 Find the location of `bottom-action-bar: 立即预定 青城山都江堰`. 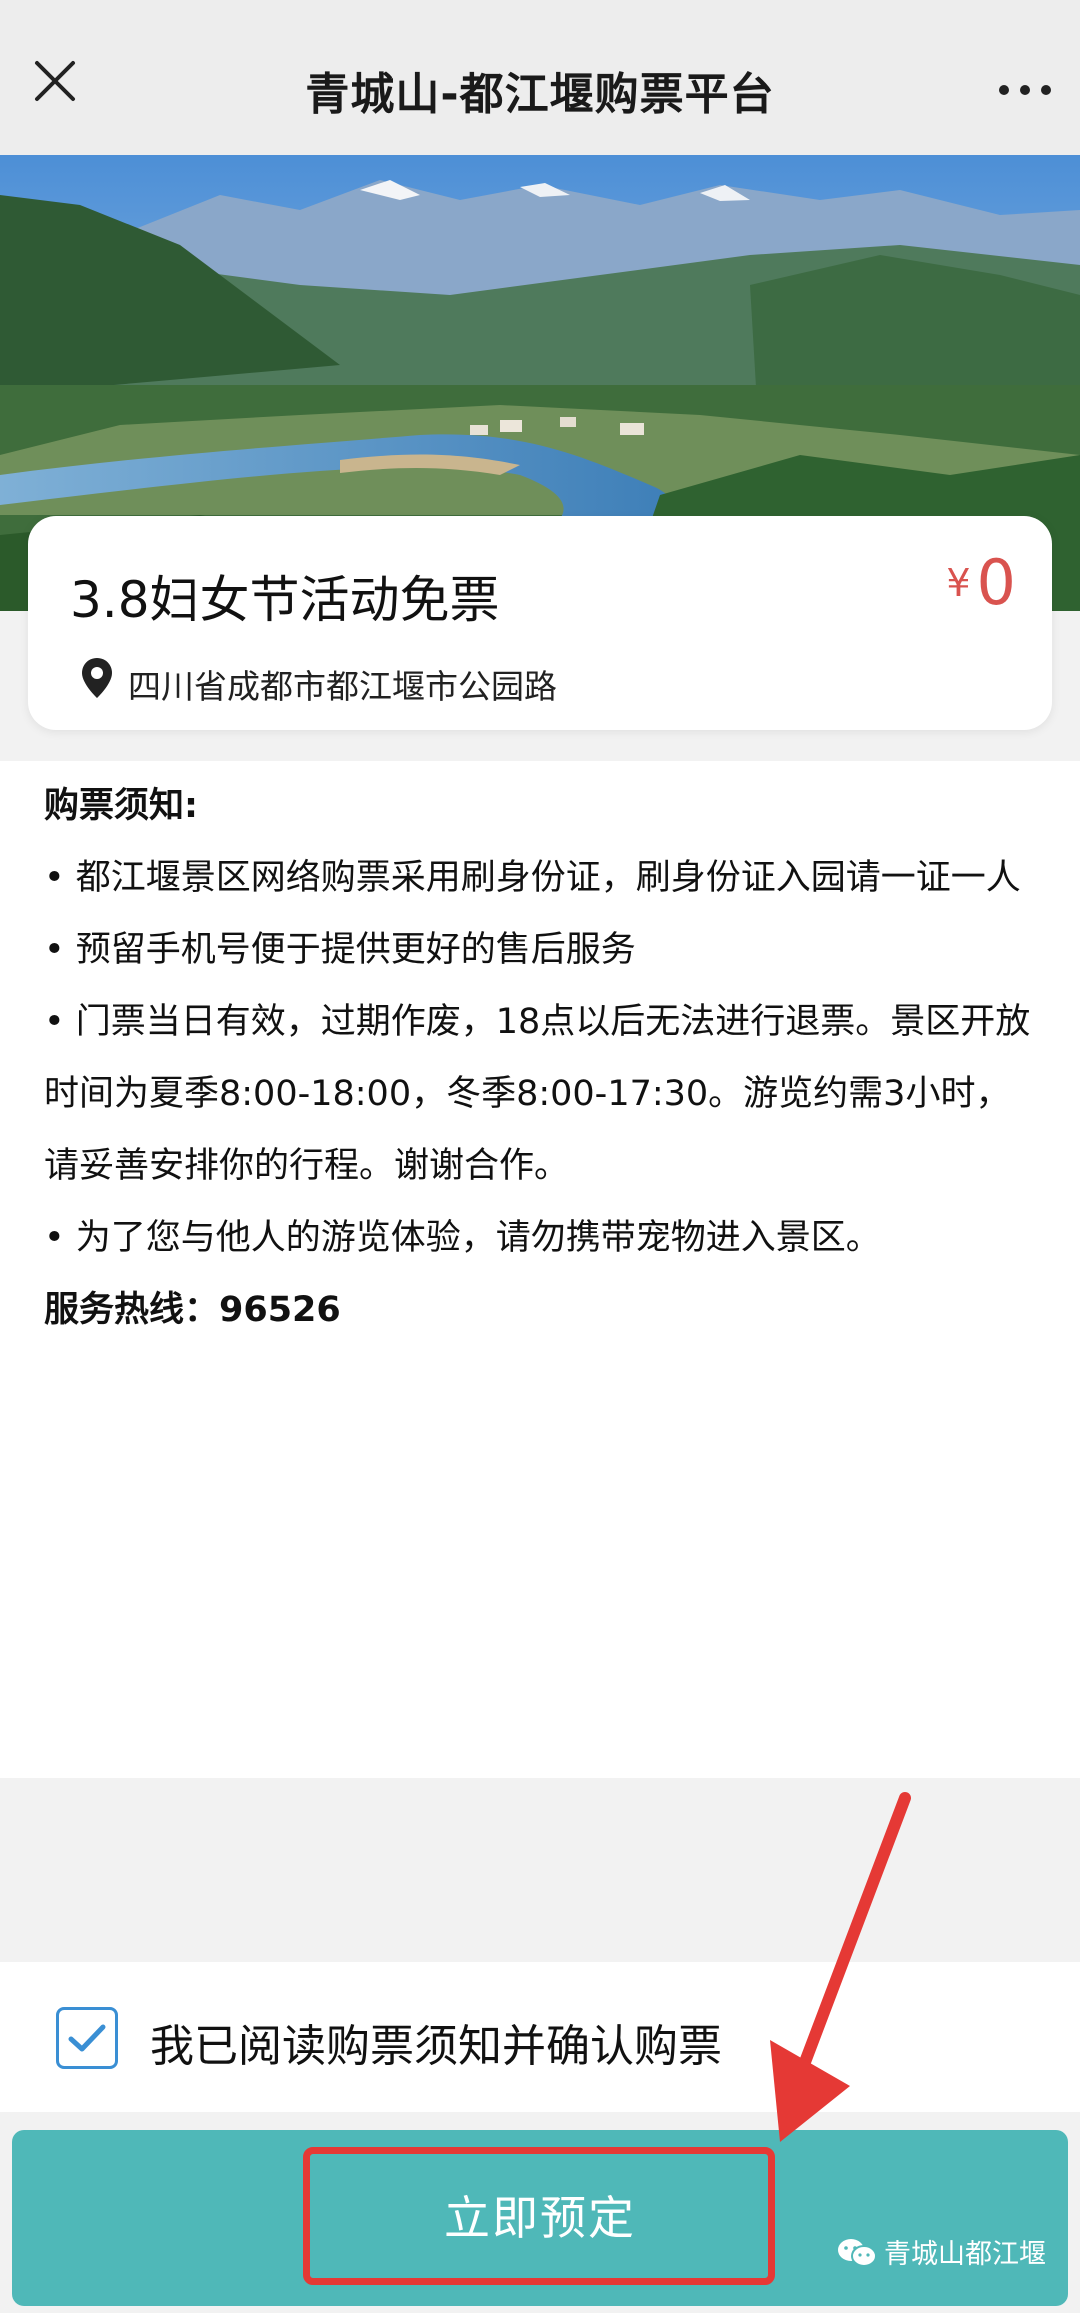

bottom-action-bar: 立即预定 青城山都江堰 is located at coordinates (540, 2212).